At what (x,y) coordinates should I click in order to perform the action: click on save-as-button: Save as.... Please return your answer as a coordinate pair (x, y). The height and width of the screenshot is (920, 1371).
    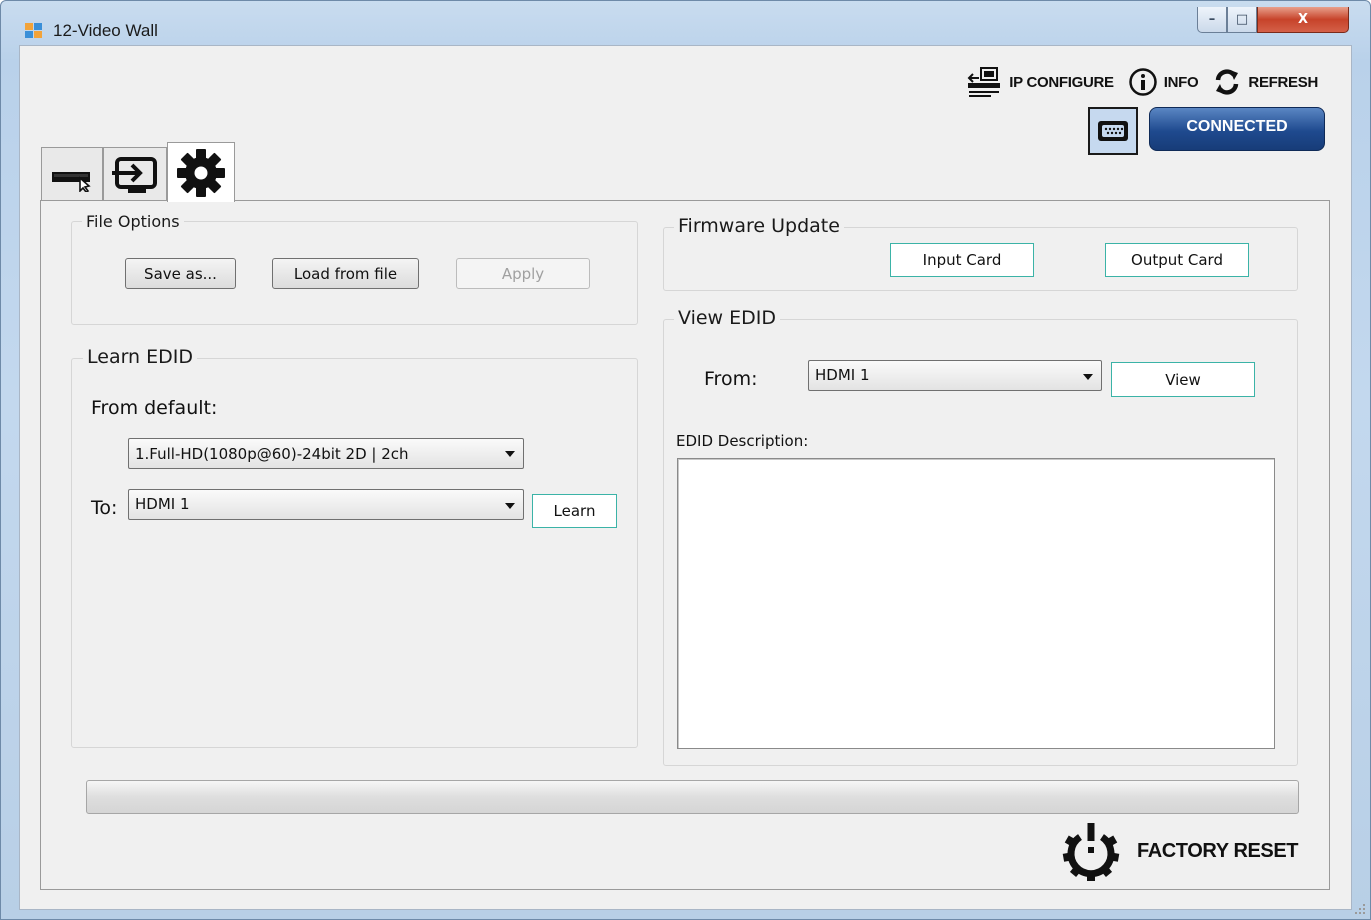
    Looking at the image, I should click on (180, 273).